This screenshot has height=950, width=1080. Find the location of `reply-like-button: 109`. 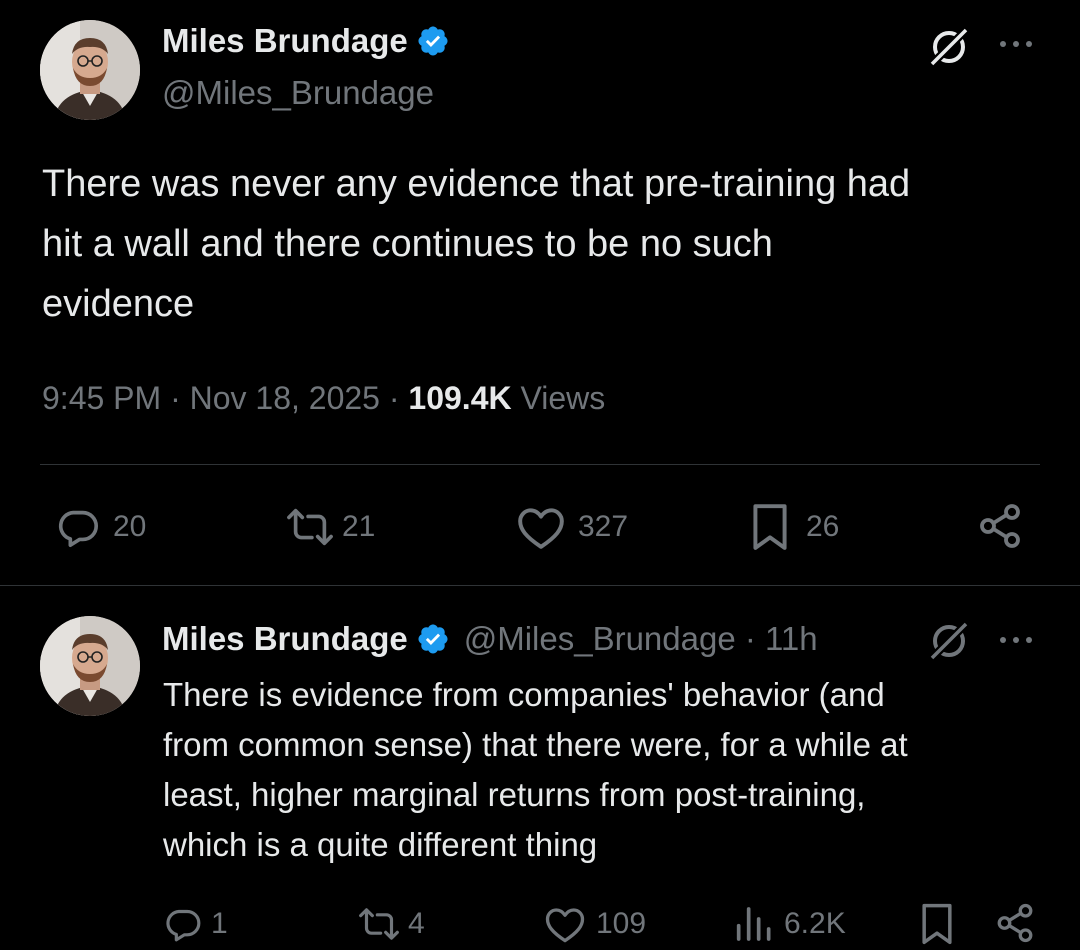

reply-like-button: 109 is located at coordinates (595, 924).